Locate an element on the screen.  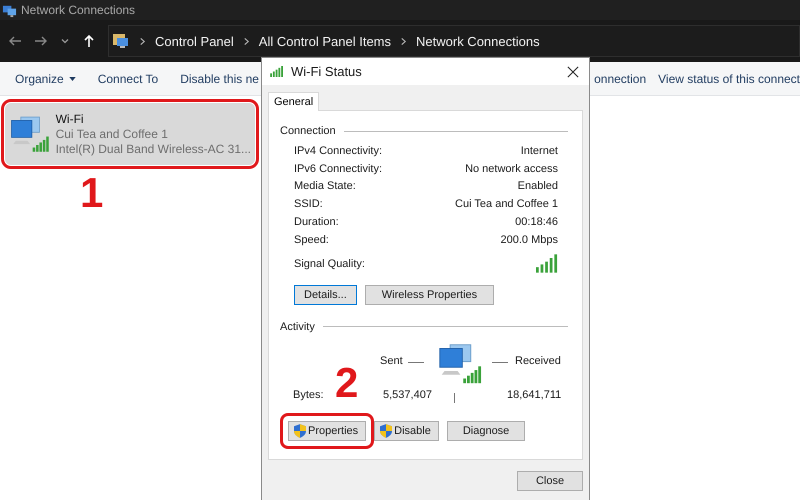
field-label: SSID: is located at coordinates (308, 204).